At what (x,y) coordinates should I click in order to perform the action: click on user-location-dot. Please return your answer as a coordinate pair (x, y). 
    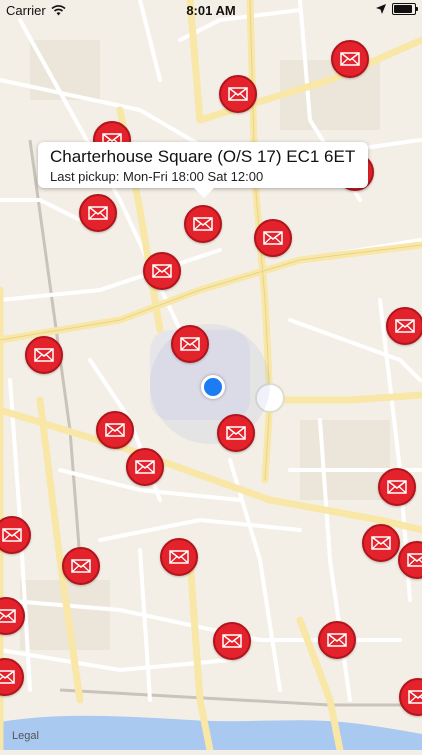
    Looking at the image, I should click on (213, 387).